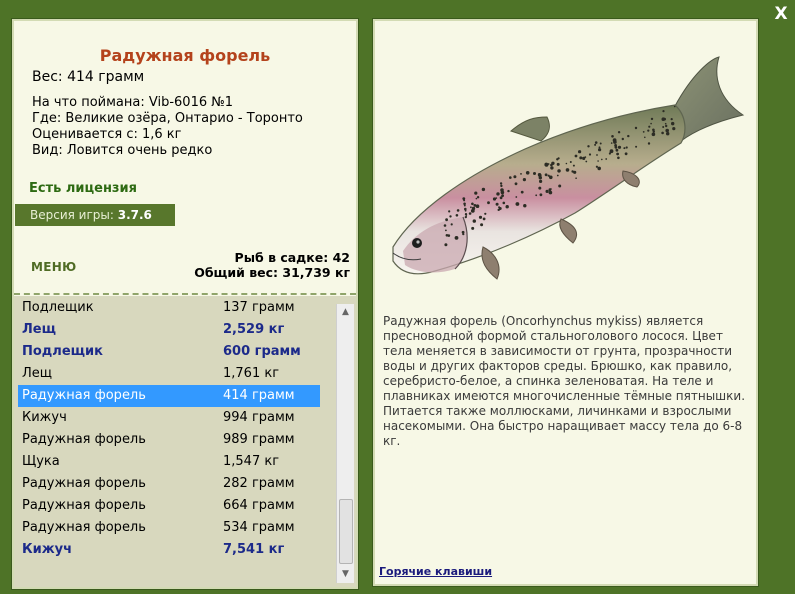 The image size is (795, 594). What do you see at coordinates (169, 352) in the screenshot?
I see `list-item: Подлещик 600 грамм` at bounding box center [169, 352].